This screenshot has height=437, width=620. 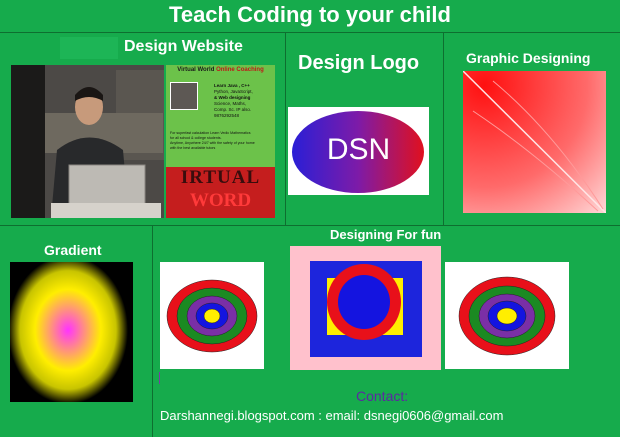 I want to click on divider-v2, so click(x=443, y=128).